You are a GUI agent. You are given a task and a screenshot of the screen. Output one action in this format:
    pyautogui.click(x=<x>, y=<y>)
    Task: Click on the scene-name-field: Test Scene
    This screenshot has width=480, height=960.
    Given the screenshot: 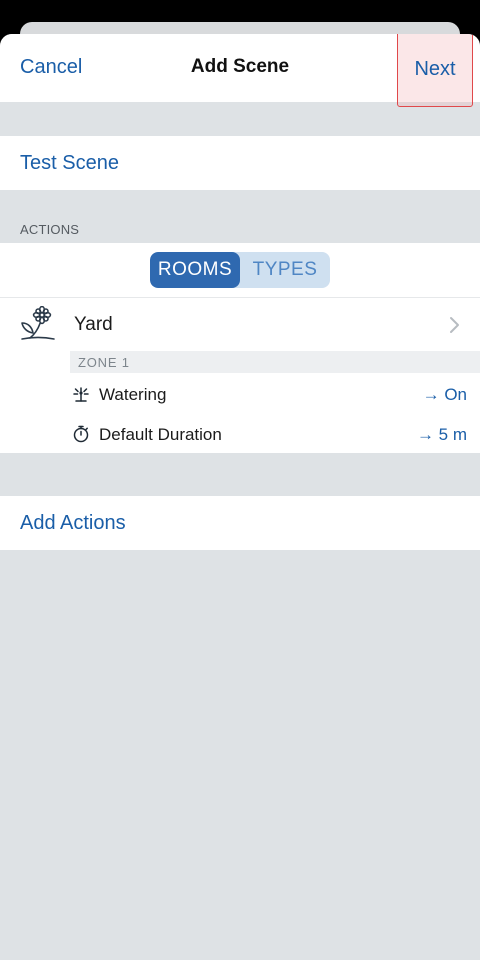 What is the action you would take?
    pyautogui.click(x=240, y=163)
    